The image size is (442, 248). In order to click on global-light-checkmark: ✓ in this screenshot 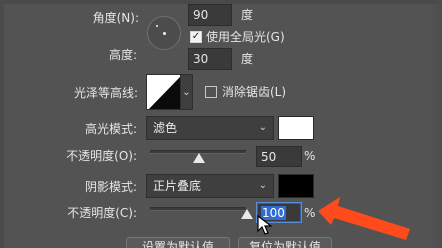, I will do `click(196, 36)`.